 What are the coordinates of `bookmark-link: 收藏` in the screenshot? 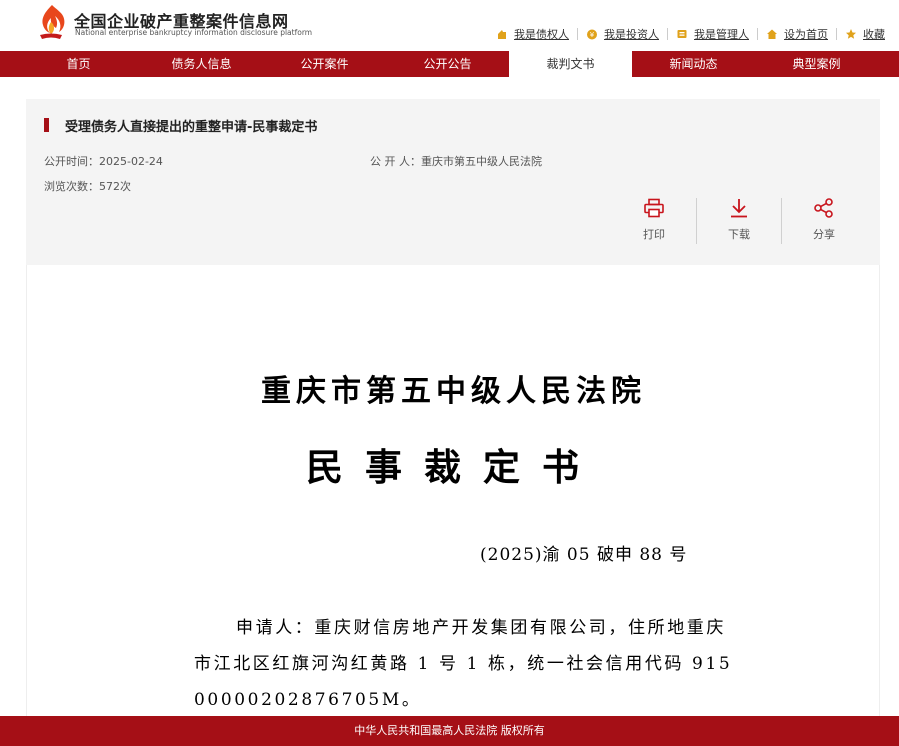 It's located at (865, 34).